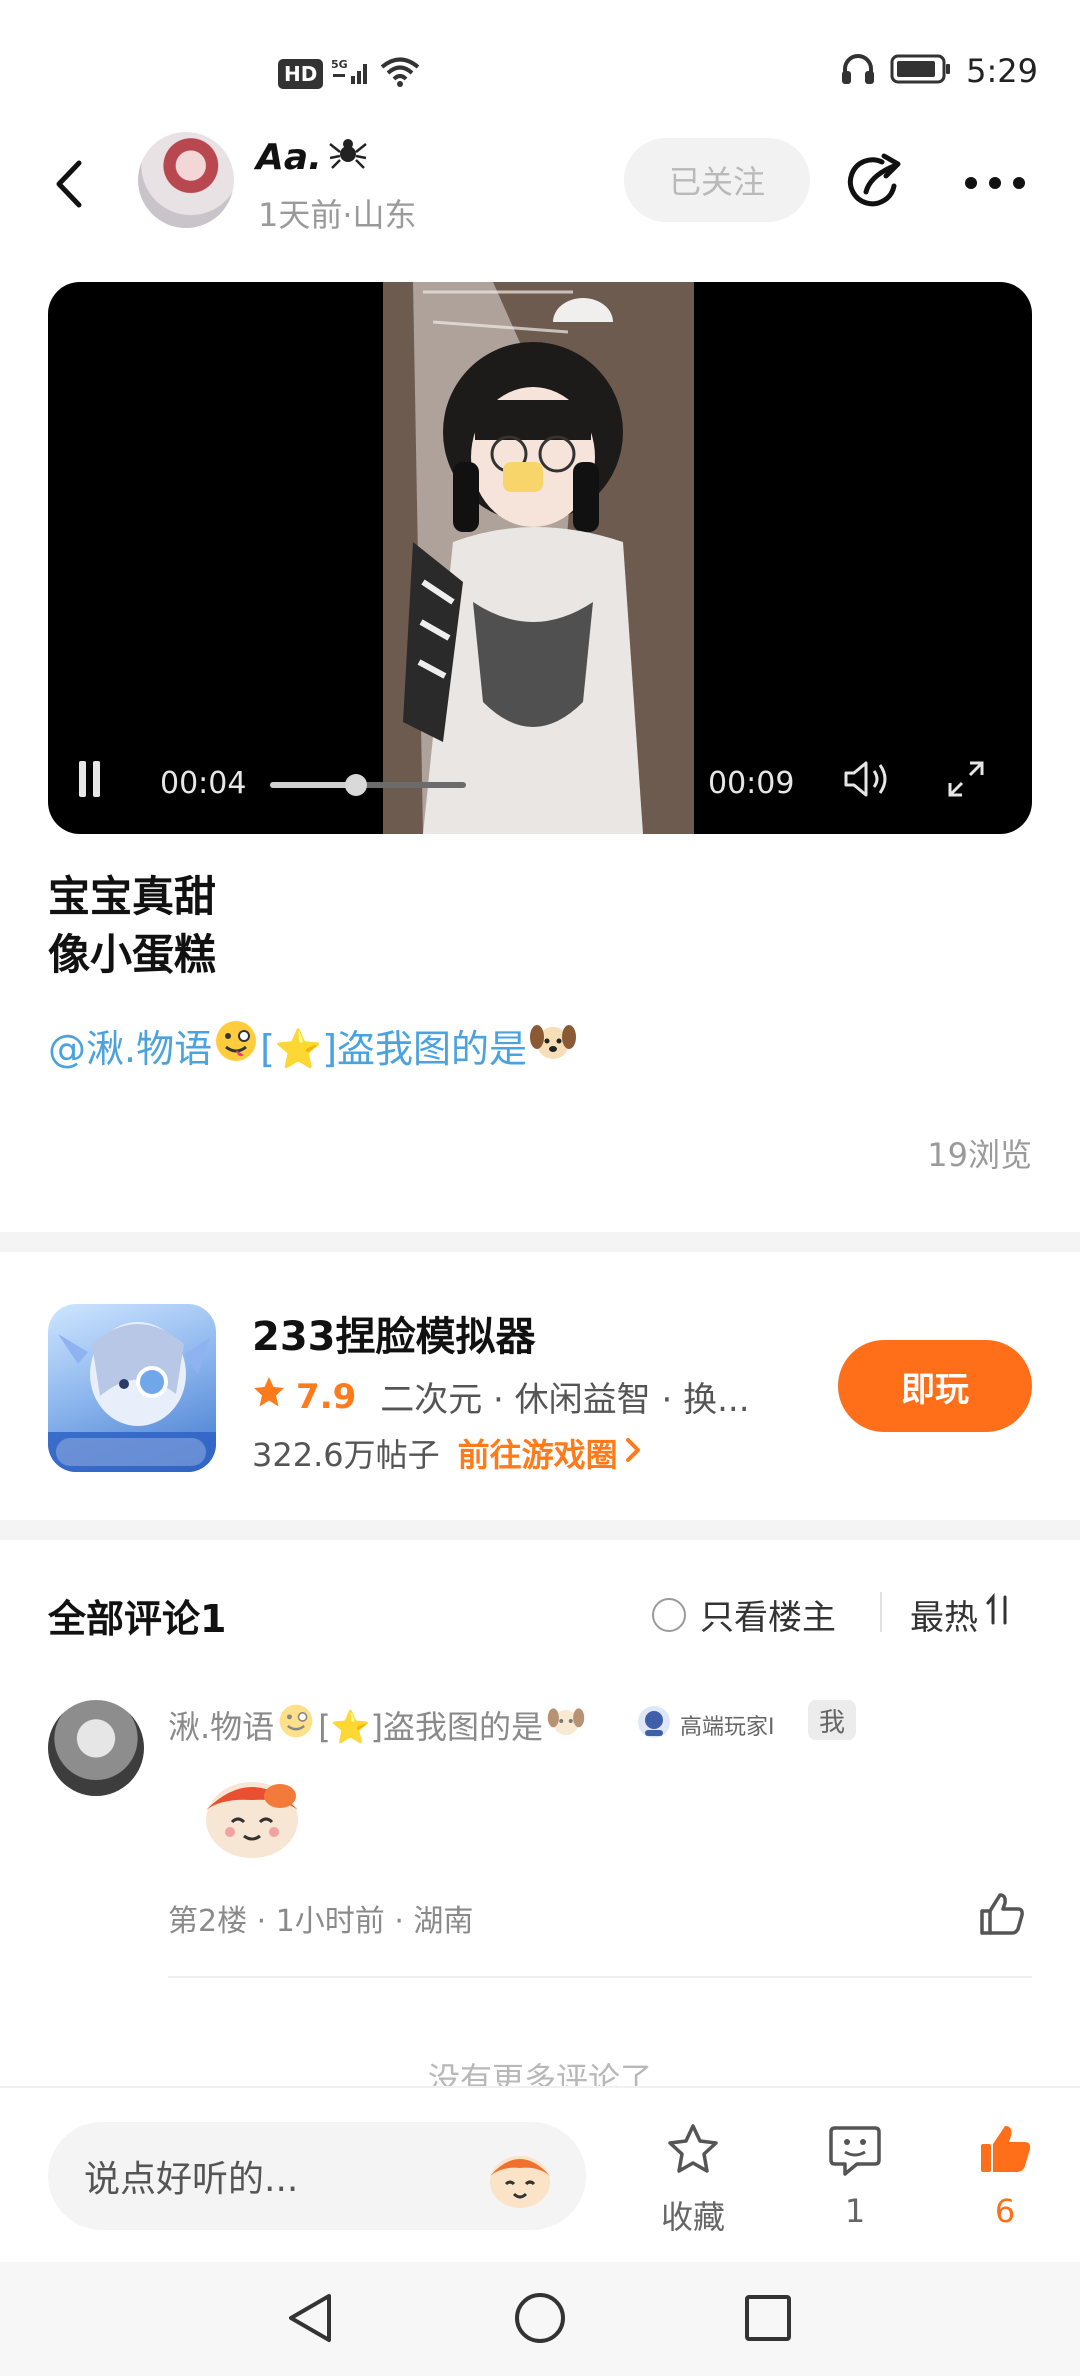 The image size is (1080, 2376). I want to click on nav-back-button, so click(310, 2320).